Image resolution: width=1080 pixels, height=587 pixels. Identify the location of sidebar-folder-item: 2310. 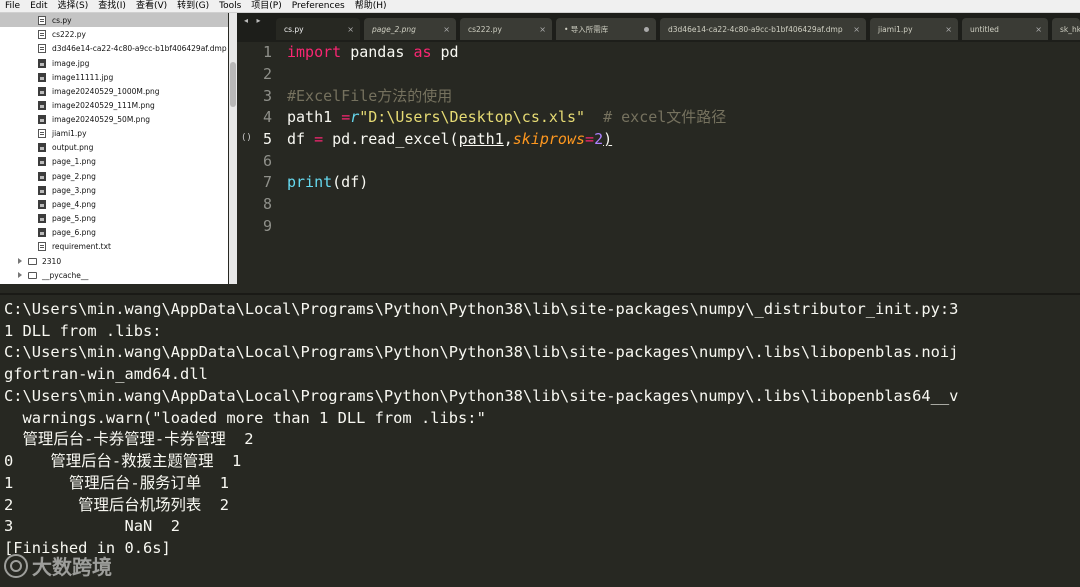
(114, 261).